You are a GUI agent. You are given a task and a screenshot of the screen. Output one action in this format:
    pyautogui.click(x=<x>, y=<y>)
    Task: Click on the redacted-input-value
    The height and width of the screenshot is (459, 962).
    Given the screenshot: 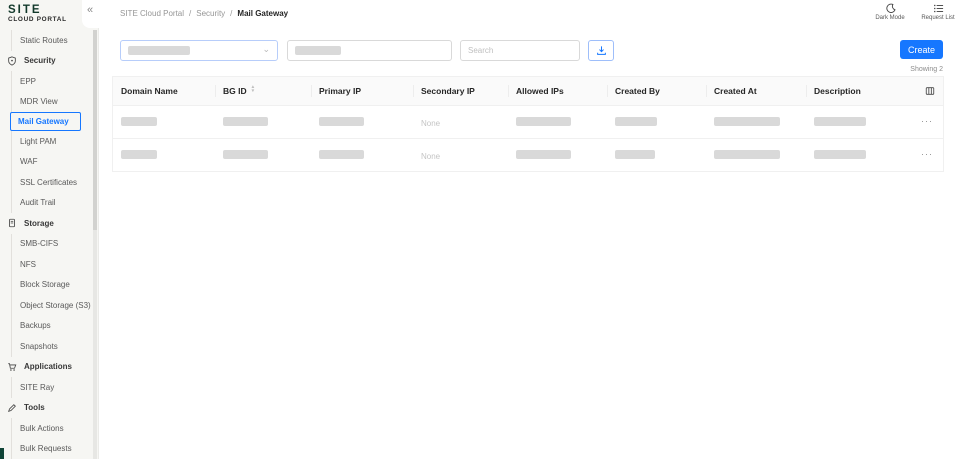 What is the action you would take?
    pyautogui.click(x=318, y=50)
    